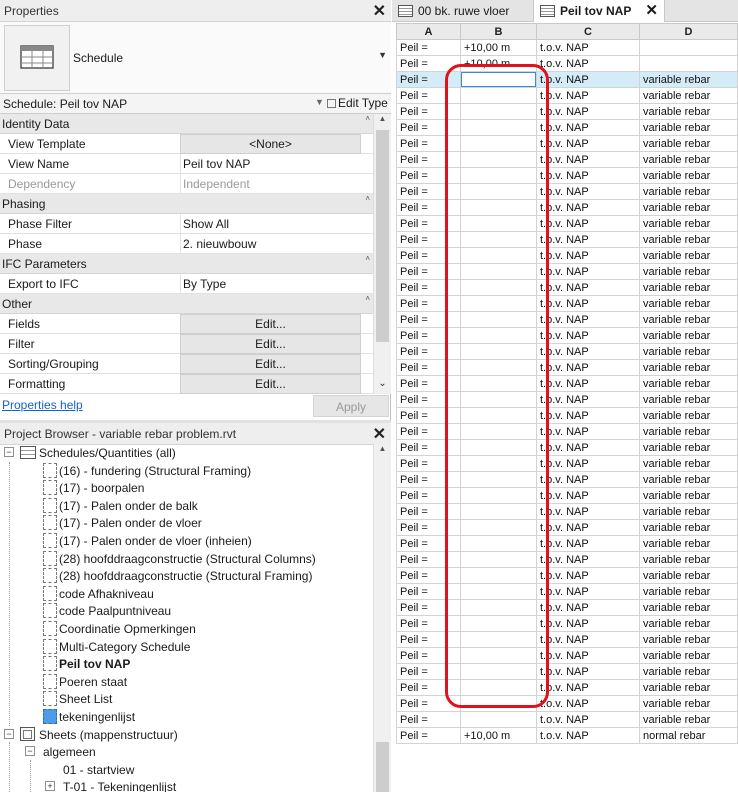 The image size is (738, 792). Describe the element at coordinates (599, 11) in the screenshot. I see `tab-peil-tov-nap: Peil tov NAP ✕` at that location.